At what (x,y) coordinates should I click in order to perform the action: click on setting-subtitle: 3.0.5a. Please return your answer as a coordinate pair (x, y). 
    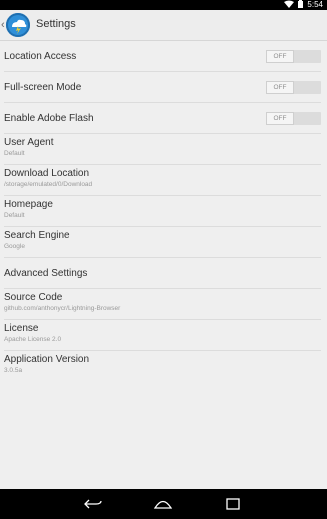
    Looking at the image, I should click on (13, 370).